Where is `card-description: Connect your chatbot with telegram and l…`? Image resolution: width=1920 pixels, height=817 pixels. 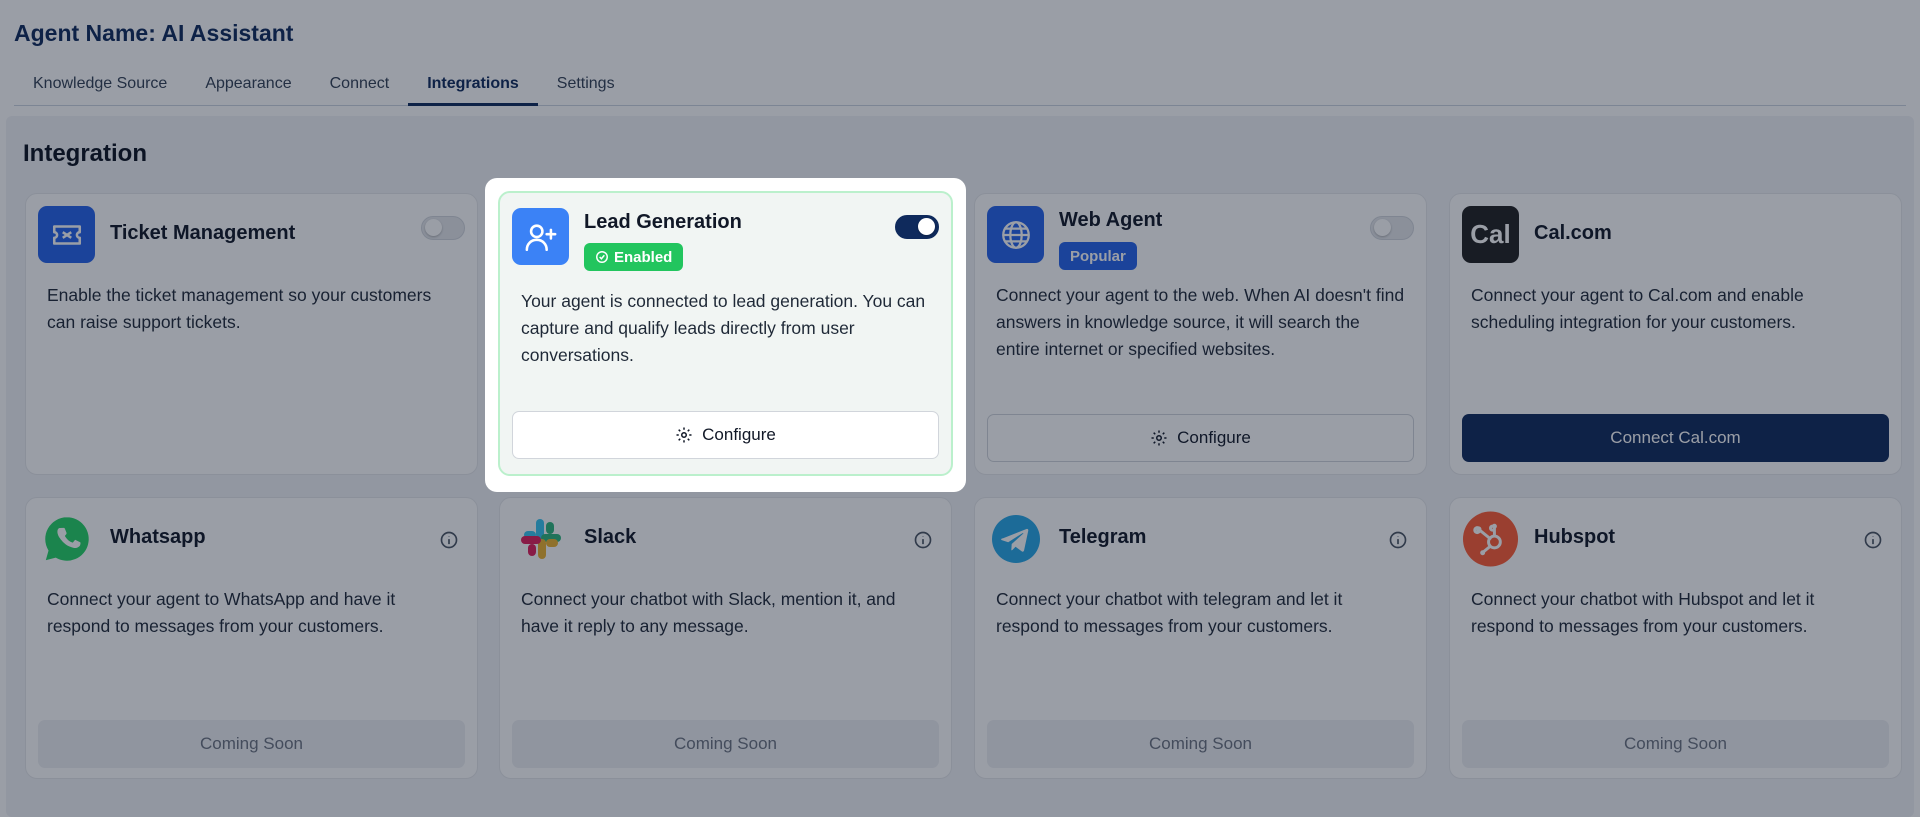 card-description: Connect your chatbot with telegram and l… is located at coordinates (1169, 612).